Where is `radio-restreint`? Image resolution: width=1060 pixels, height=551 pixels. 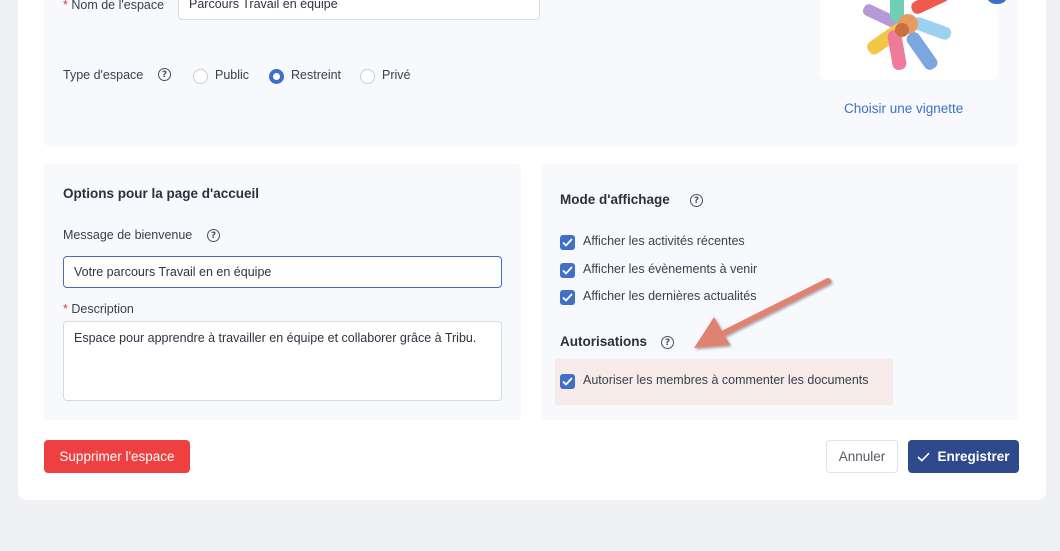
radio-restreint is located at coordinates (276, 76).